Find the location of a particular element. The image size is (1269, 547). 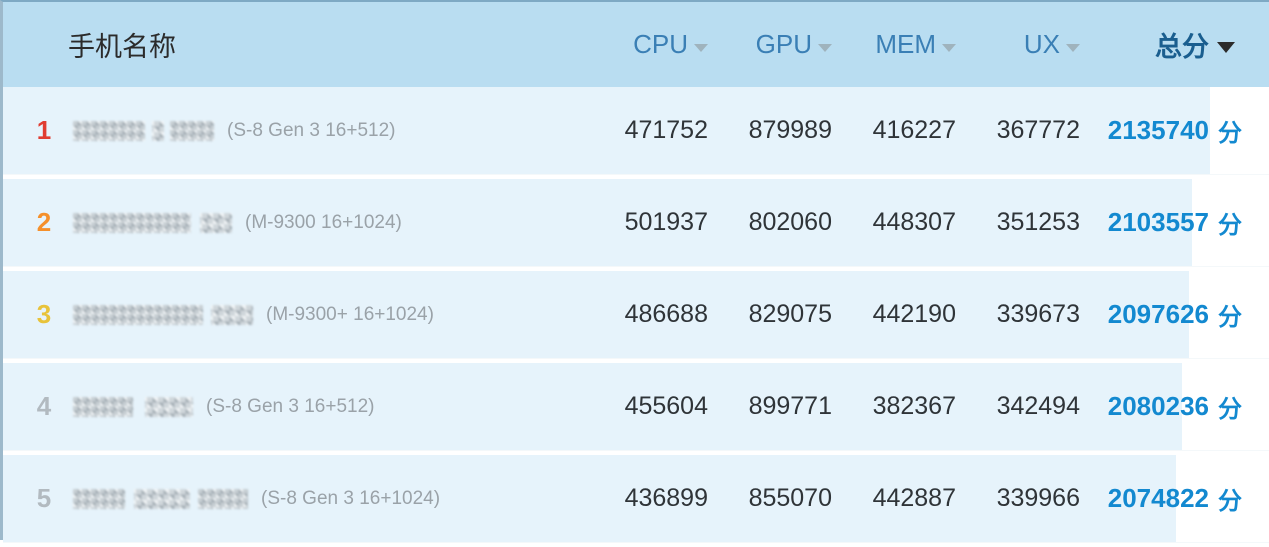

cell-ux-score: 367772 is located at coordinates (1038, 130).